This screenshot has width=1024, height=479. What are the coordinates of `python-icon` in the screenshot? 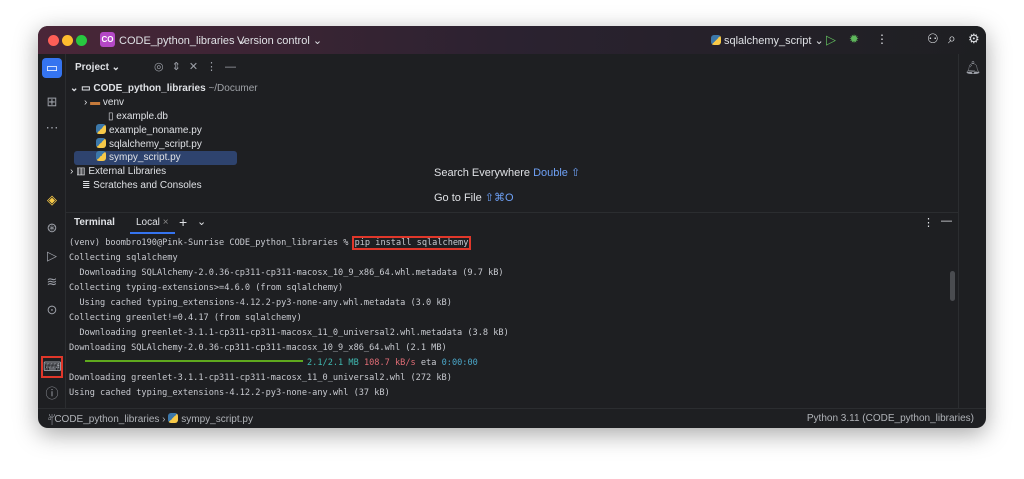 It's located at (716, 40).